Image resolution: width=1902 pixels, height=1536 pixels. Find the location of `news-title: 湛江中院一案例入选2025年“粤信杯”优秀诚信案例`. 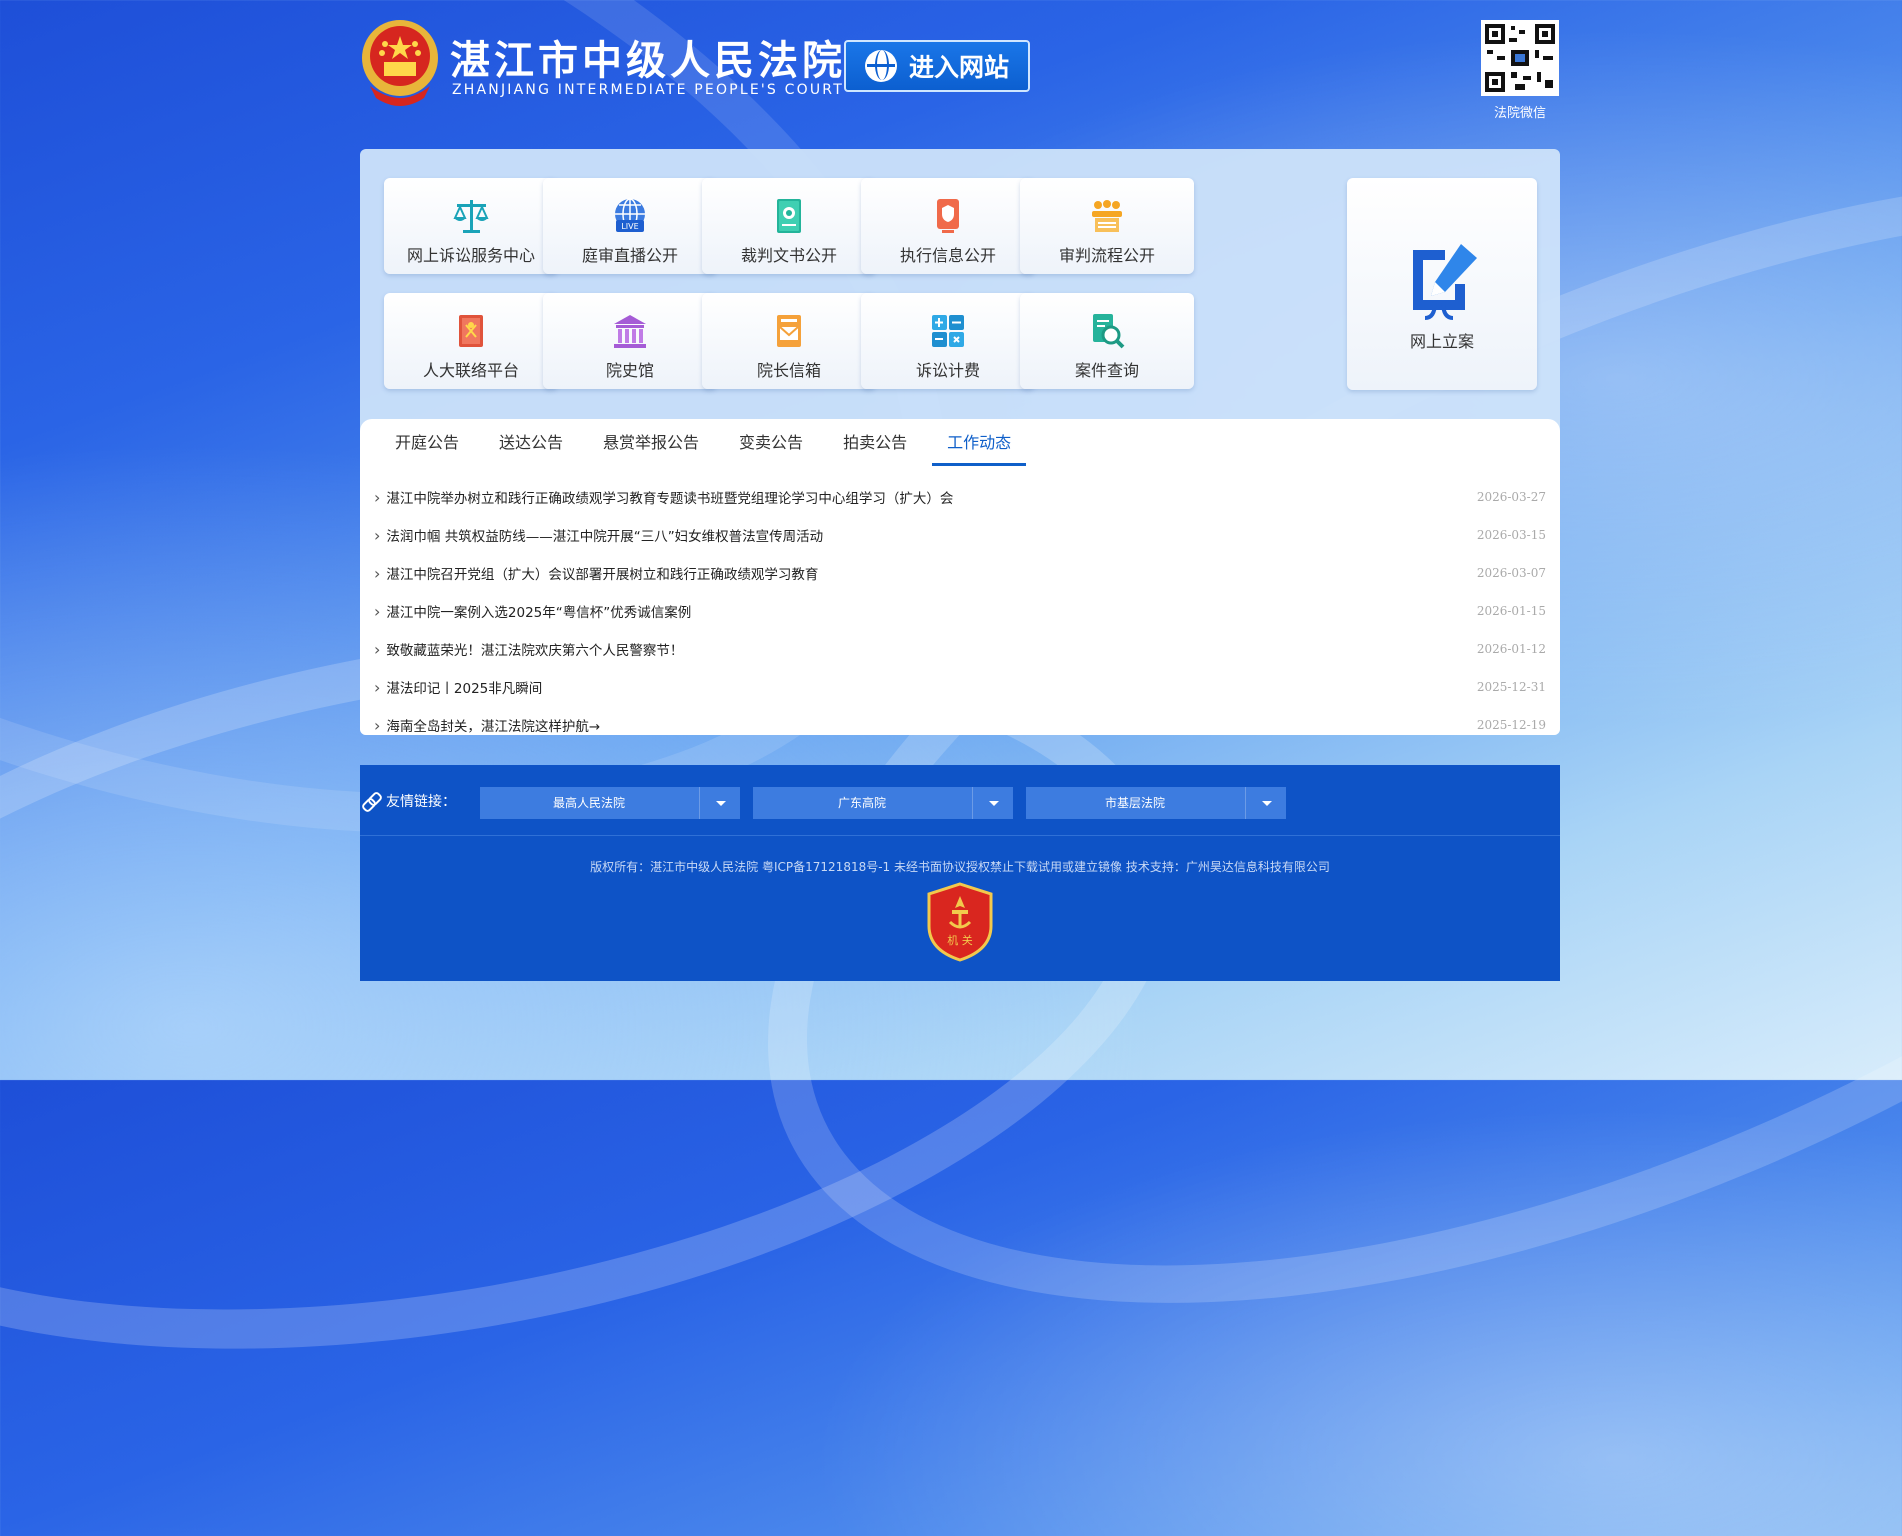

news-title: 湛江中院一案例入选2025年“粤信杯”优秀诚信案例 is located at coordinates (532, 611).